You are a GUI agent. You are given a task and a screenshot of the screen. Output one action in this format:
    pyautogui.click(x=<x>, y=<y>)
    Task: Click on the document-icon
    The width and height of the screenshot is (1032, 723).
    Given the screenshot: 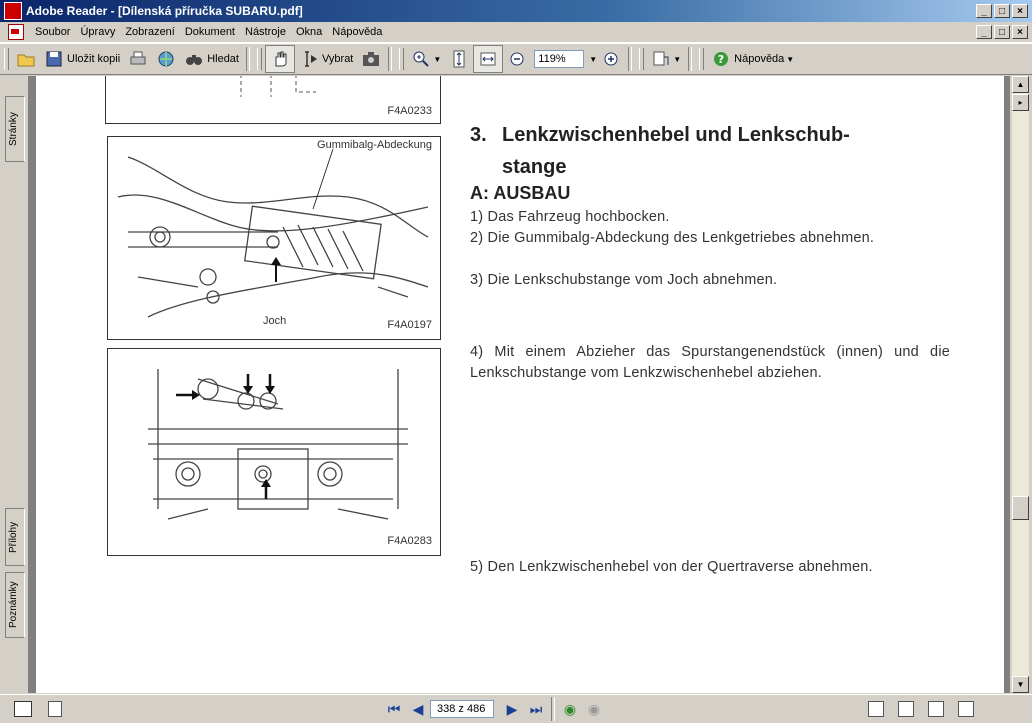 What is the action you would take?
    pyautogui.click(x=16, y=32)
    